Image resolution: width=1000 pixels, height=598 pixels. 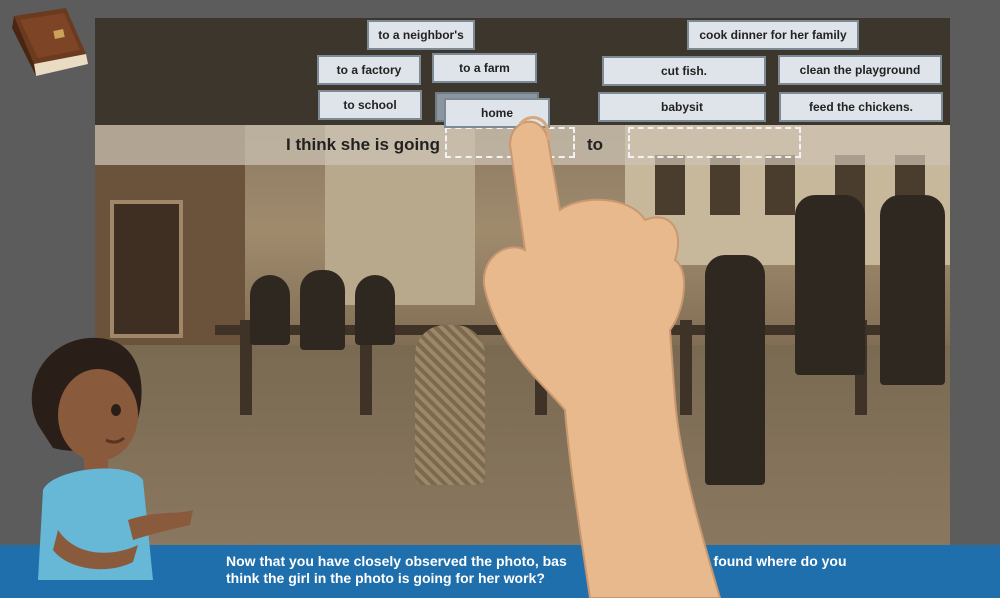 What do you see at coordinates (773, 35) in the screenshot?
I see `chip-cook-dinner: cook dinner for her family` at bounding box center [773, 35].